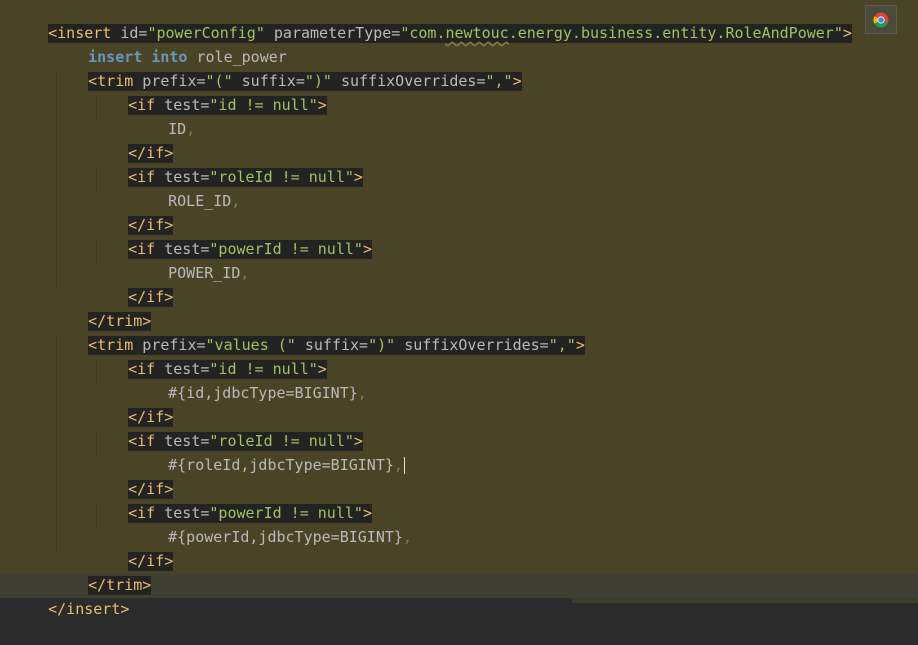 The image size is (918, 645). I want to click on column-name: POWER_ID, so click(204, 273).